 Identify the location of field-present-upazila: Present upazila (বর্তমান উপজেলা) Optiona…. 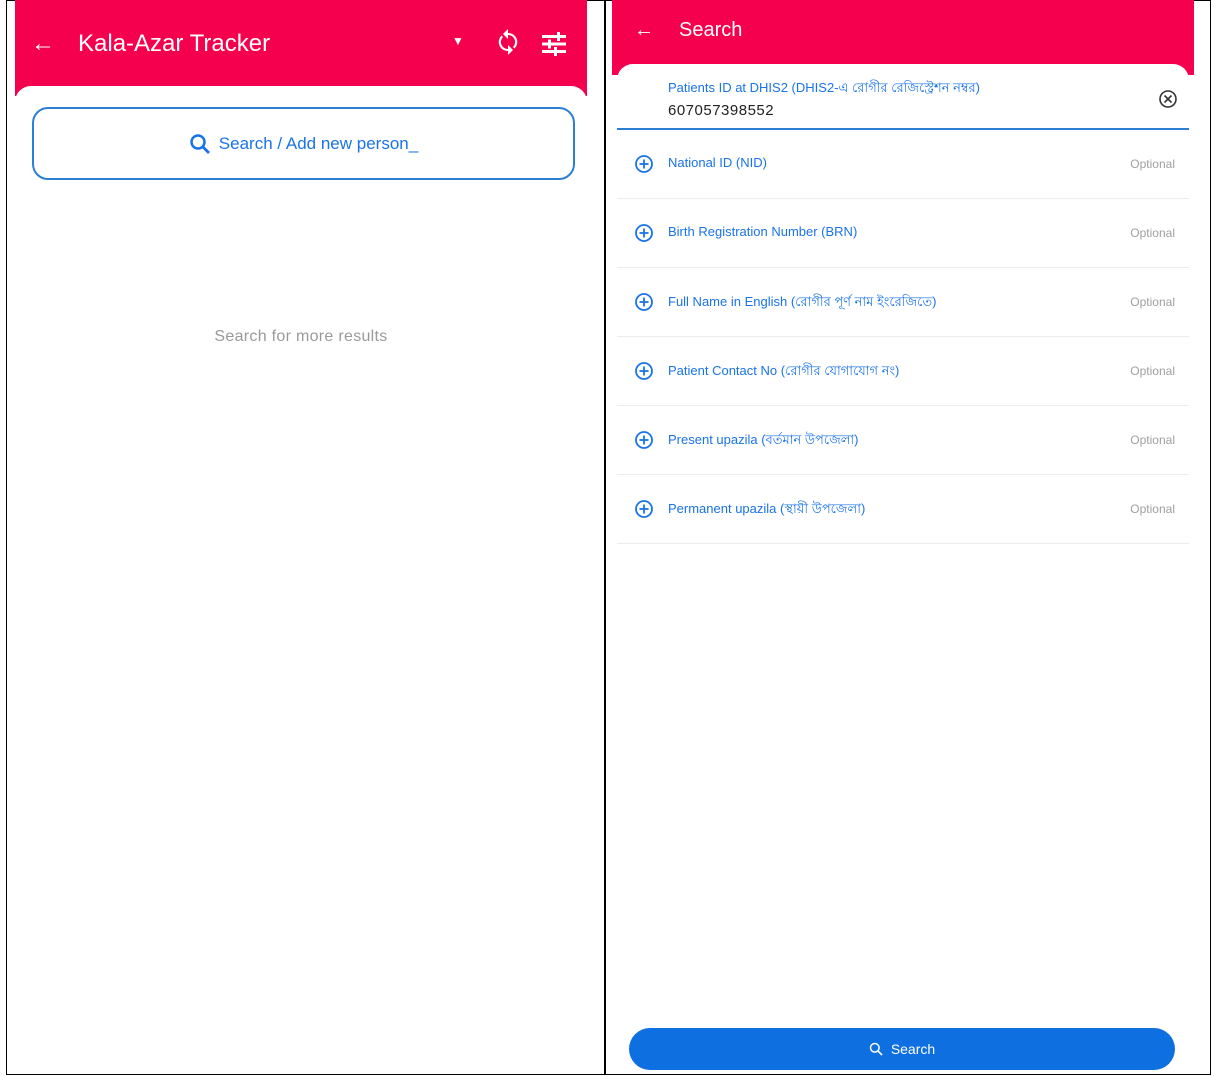
(903, 440).